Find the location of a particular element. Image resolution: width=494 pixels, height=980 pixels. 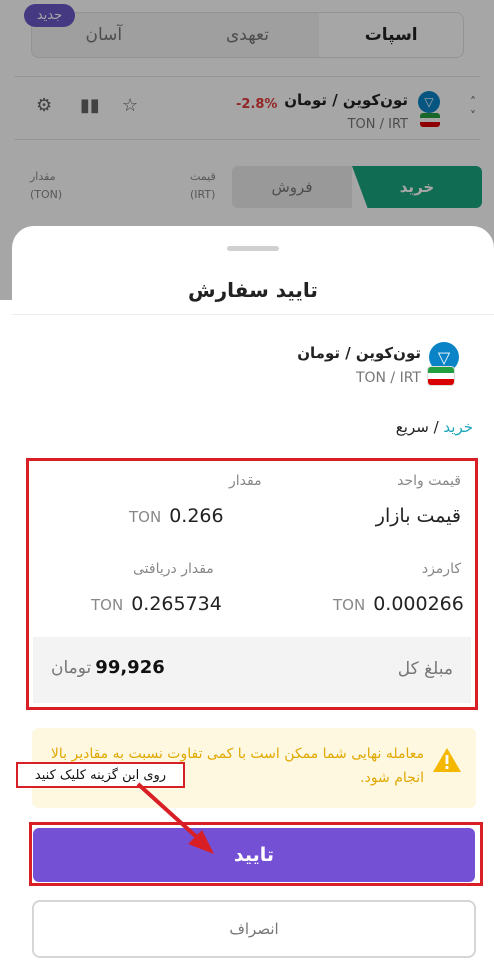

drag-handle is located at coordinates (253, 248).